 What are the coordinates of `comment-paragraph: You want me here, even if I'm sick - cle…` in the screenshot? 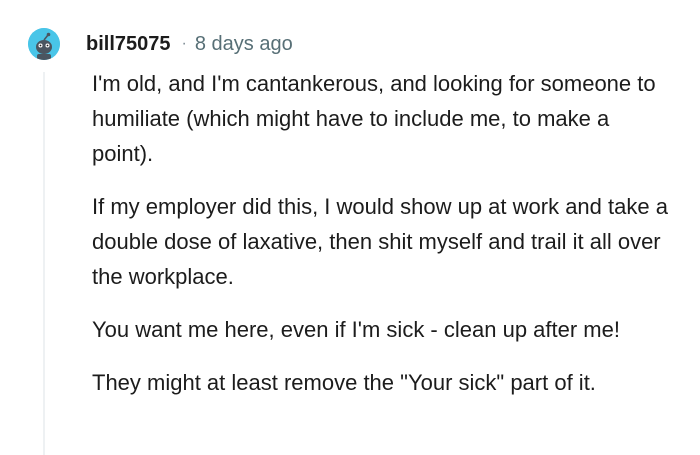 It's located at (356, 329).